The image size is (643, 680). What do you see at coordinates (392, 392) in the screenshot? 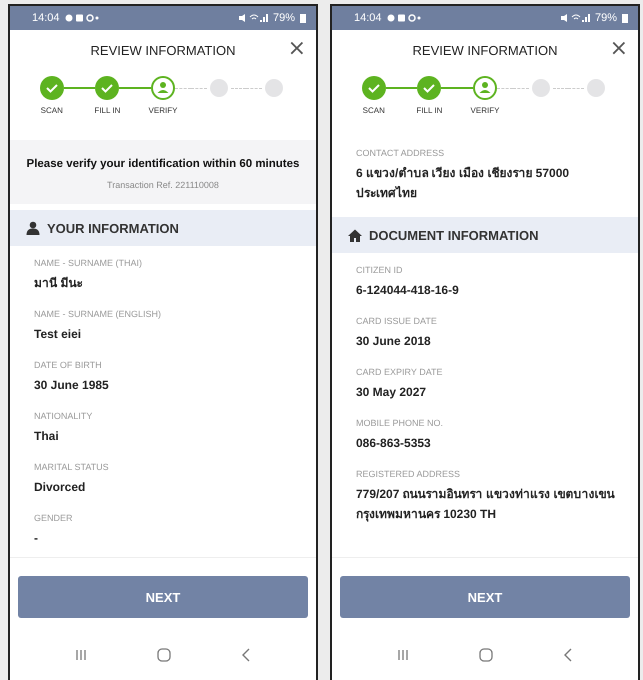
I see `field-value: 30 May 2027` at bounding box center [392, 392].